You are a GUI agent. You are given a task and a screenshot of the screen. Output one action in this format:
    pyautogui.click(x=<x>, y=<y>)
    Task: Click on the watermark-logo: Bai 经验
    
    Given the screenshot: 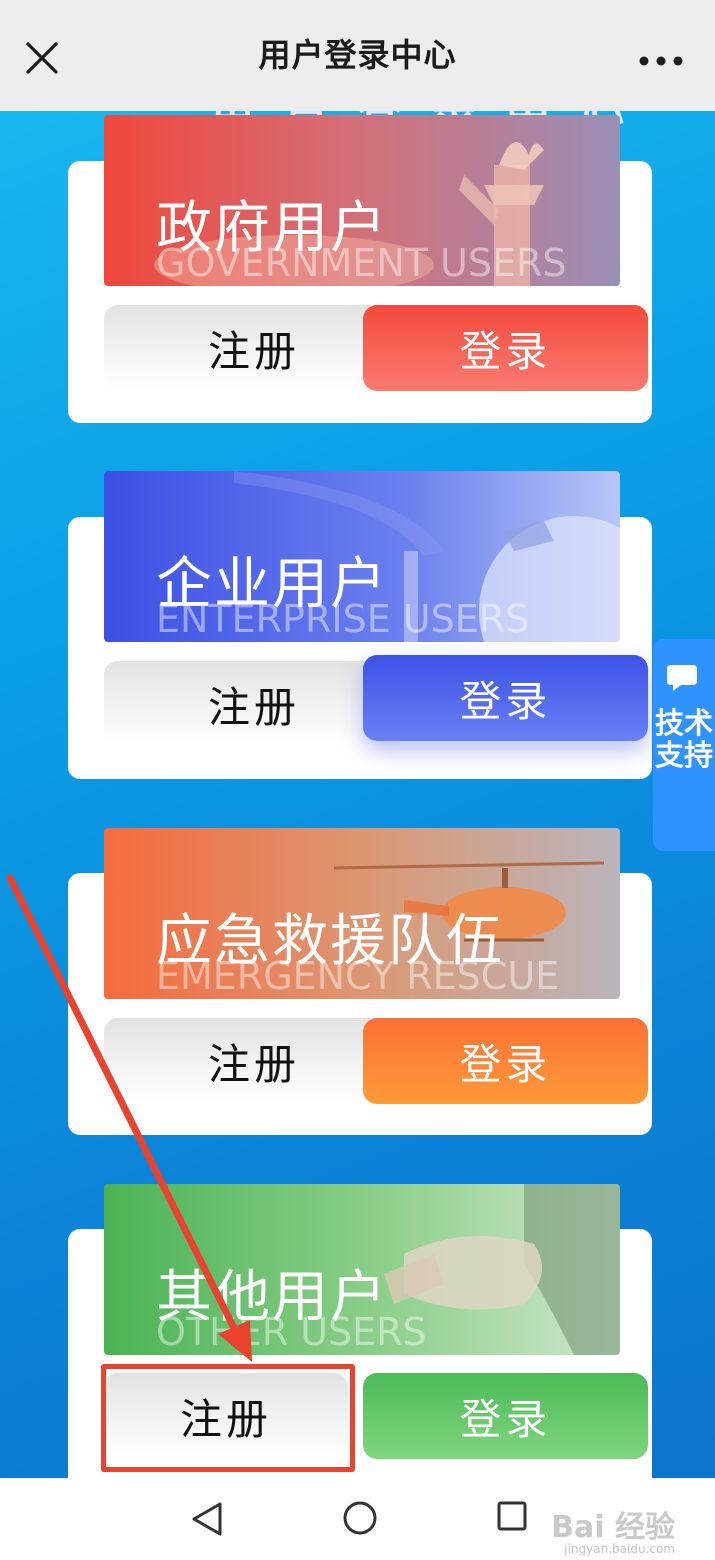 What is the action you would take?
    pyautogui.click(x=613, y=1527)
    